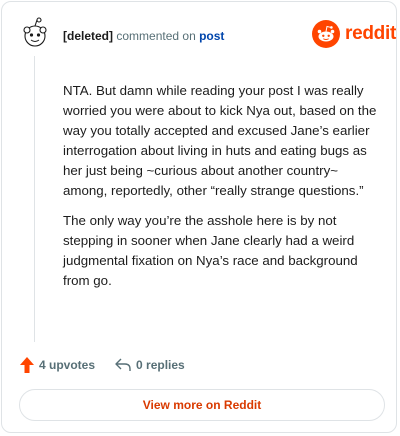 The height and width of the screenshot is (436, 400). What do you see at coordinates (123, 364) in the screenshot?
I see `reply-arrow-icon` at bounding box center [123, 364].